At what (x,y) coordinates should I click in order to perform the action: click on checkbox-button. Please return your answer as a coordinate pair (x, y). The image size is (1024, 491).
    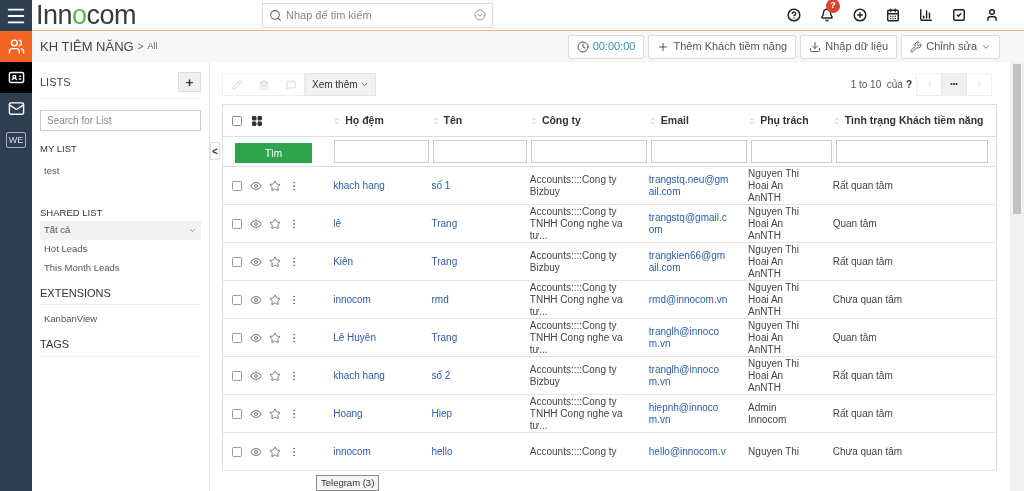
    Looking at the image, I should click on (959, 15).